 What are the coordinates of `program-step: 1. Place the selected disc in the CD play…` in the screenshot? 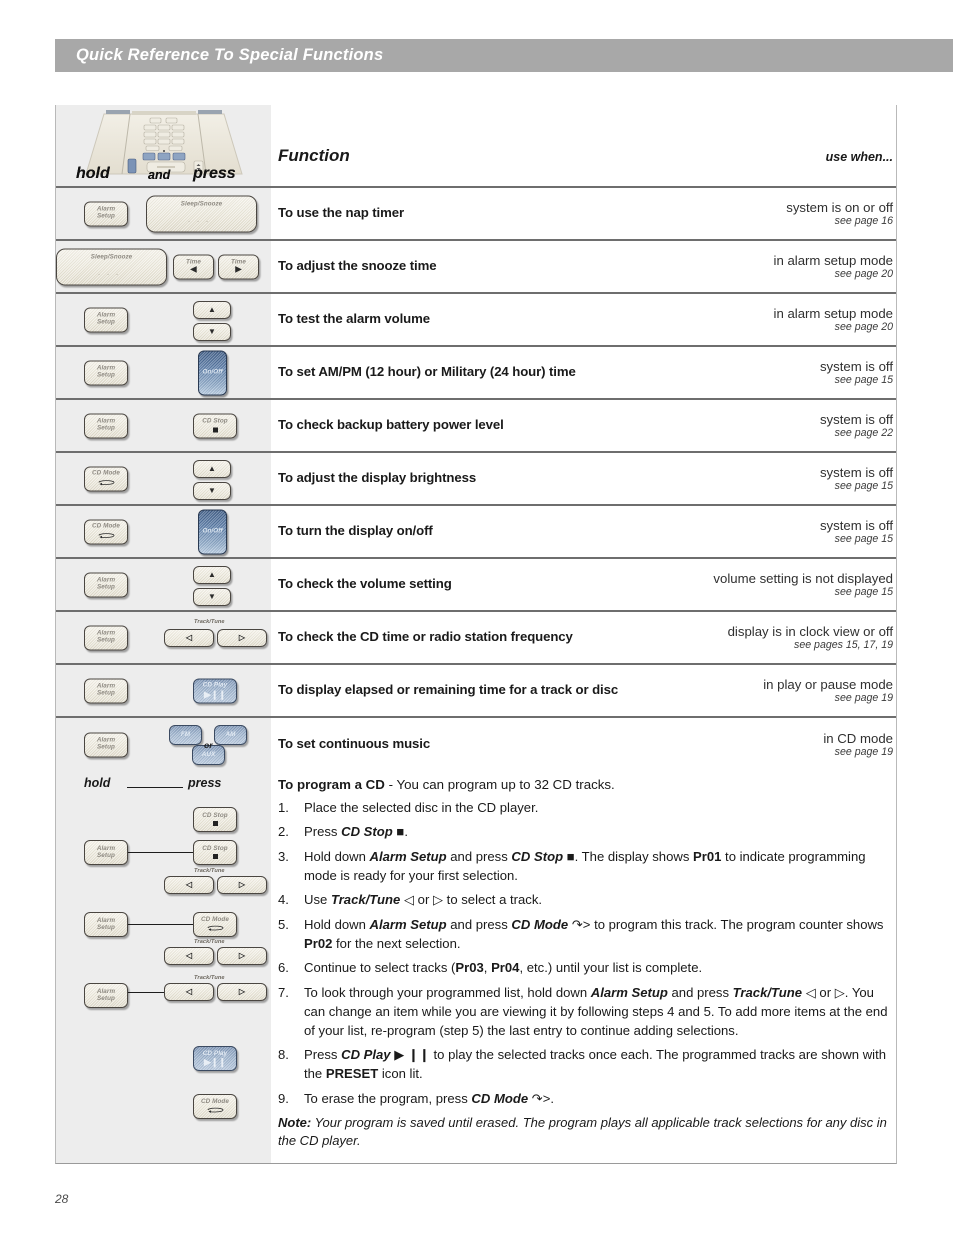 It's located at (583, 808).